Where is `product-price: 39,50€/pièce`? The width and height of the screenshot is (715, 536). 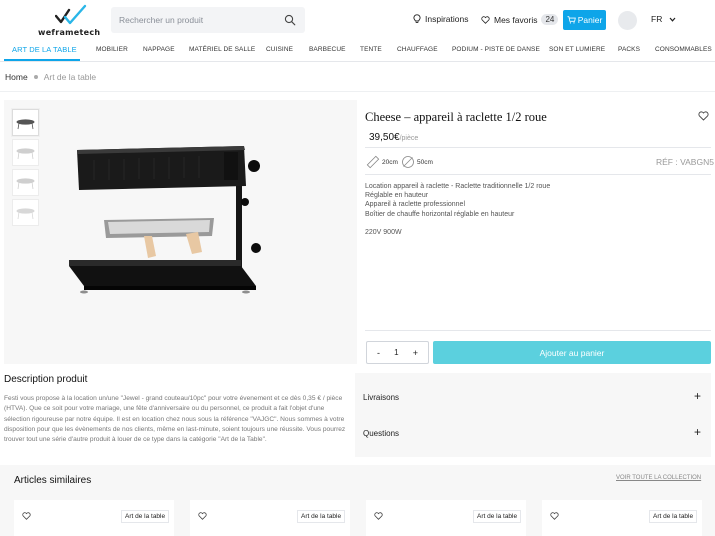 product-price: 39,50€/pièce is located at coordinates (393, 137).